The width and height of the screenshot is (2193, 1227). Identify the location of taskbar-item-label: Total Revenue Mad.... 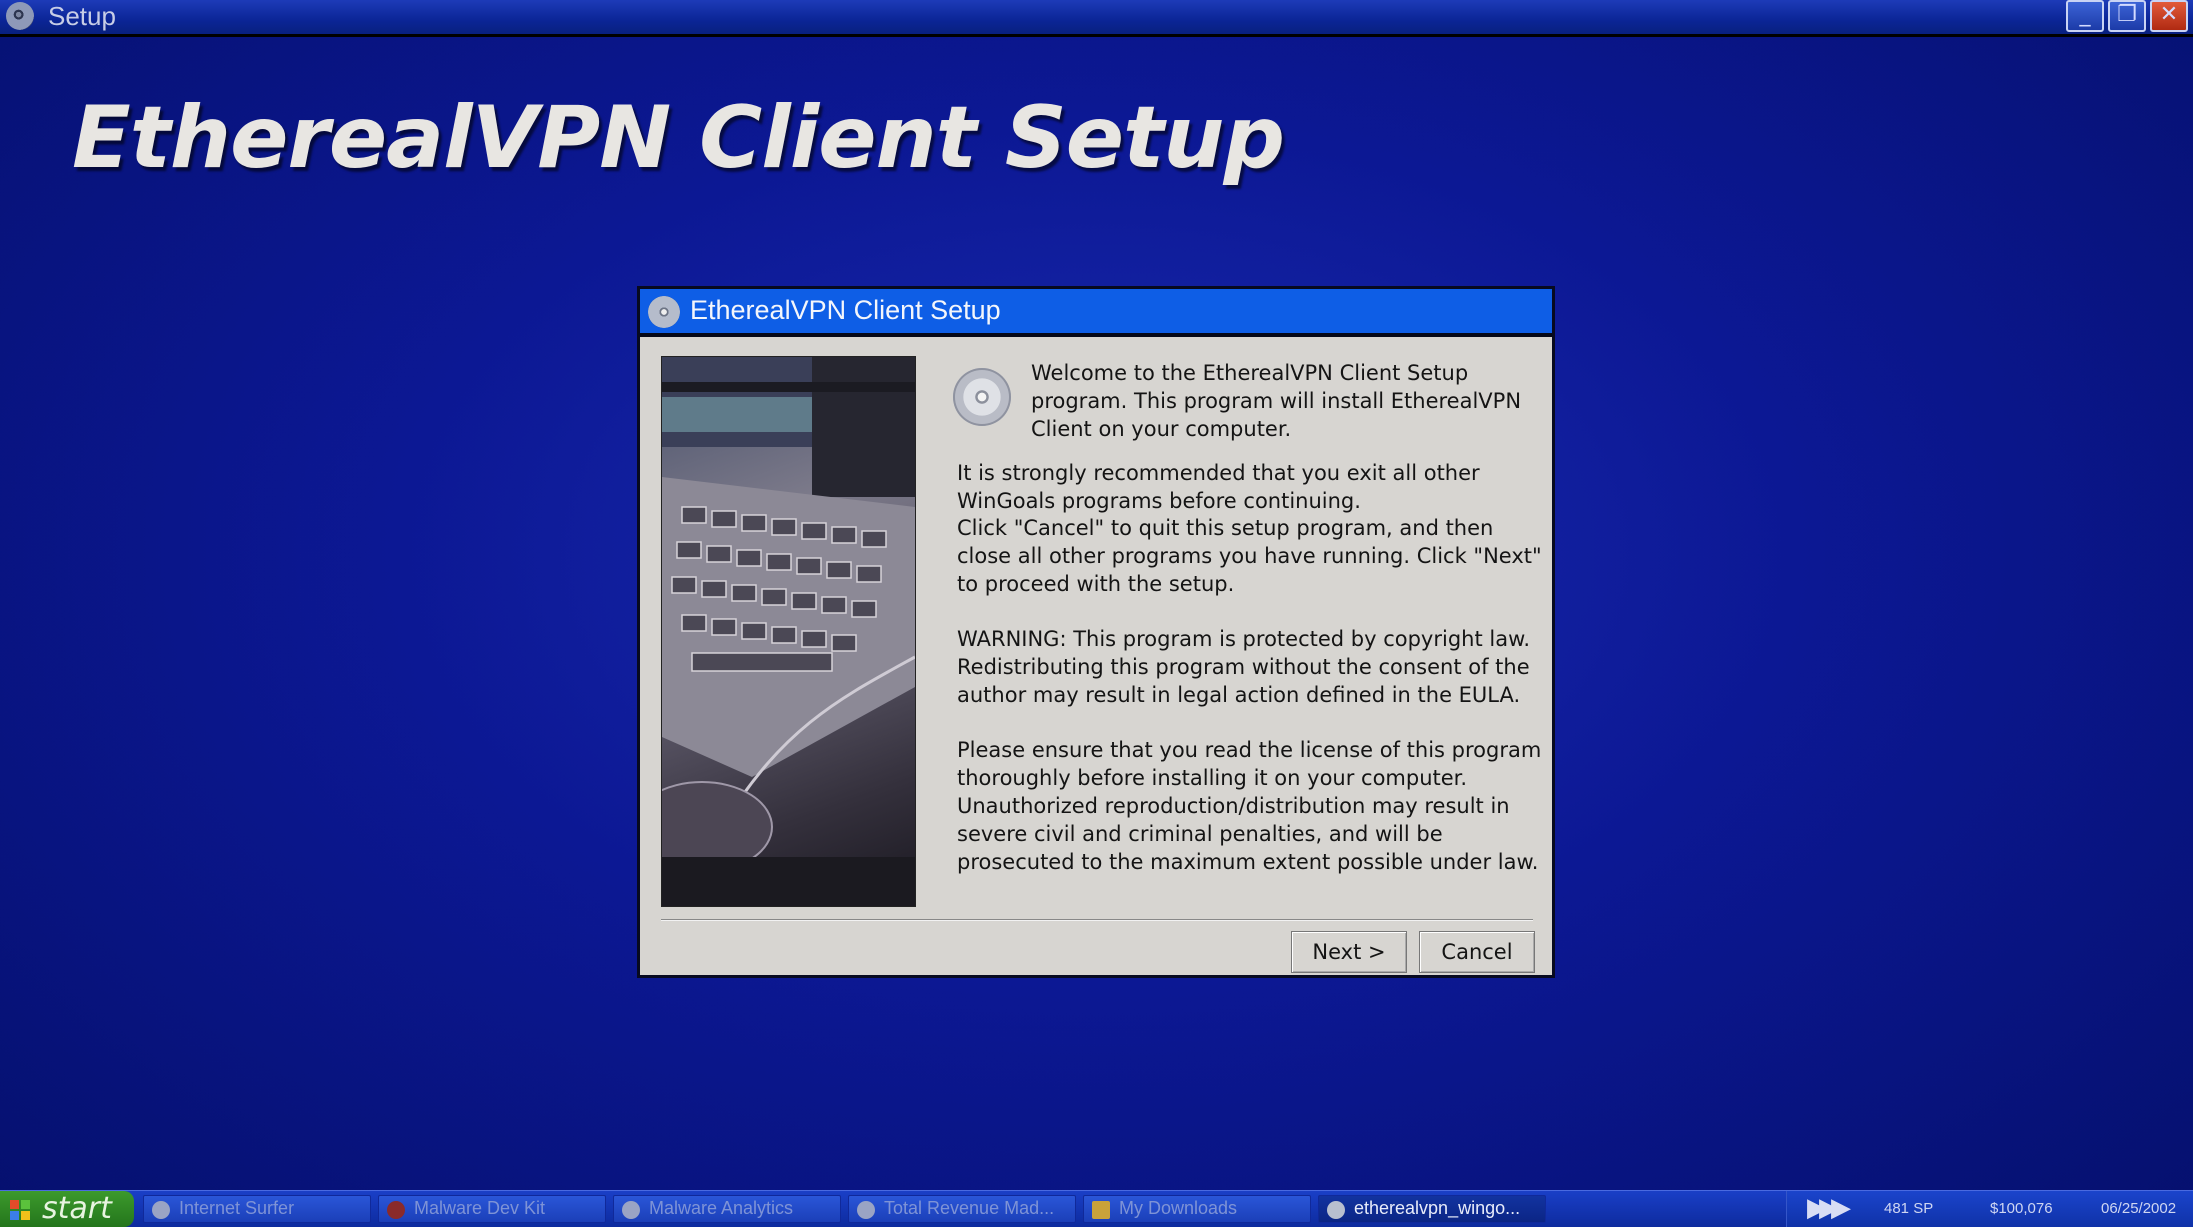
(969, 1208).